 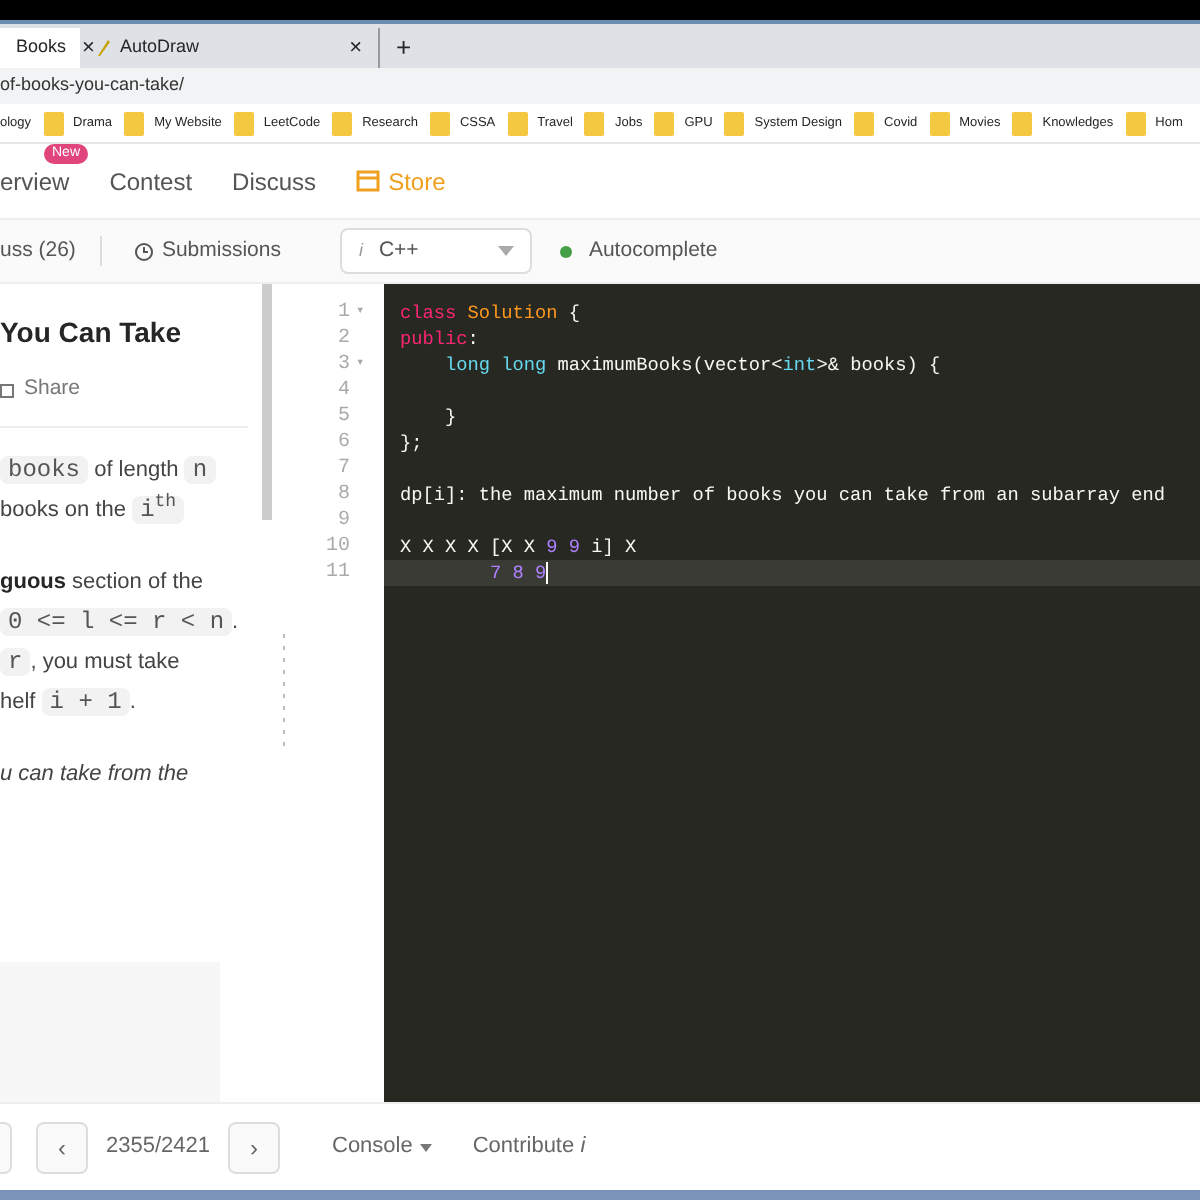 What do you see at coordinates (95, 774) in the screenshot?
I see `description-line: u can take from the` at bounding box center [95, 774].